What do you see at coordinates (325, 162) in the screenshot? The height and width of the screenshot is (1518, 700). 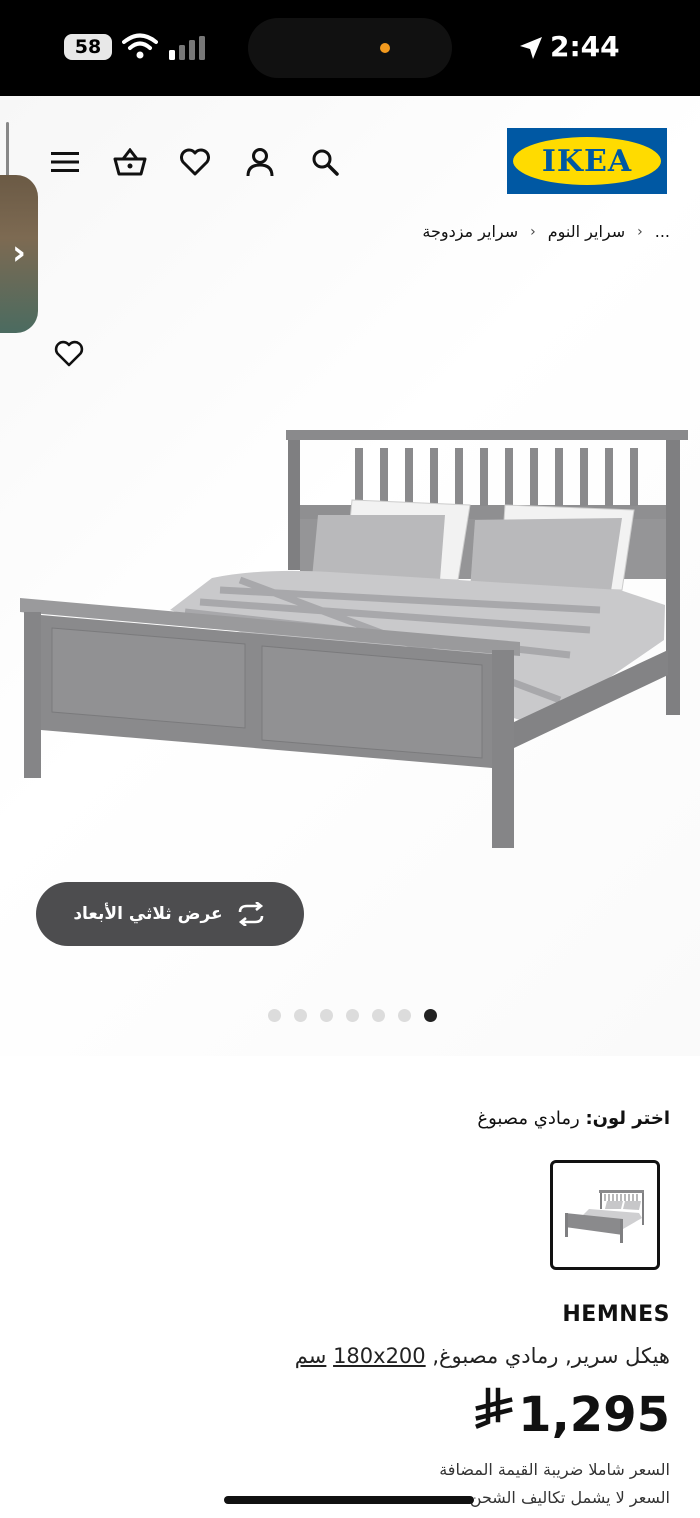 I see `search-icon` at bounding box center [325, 162].